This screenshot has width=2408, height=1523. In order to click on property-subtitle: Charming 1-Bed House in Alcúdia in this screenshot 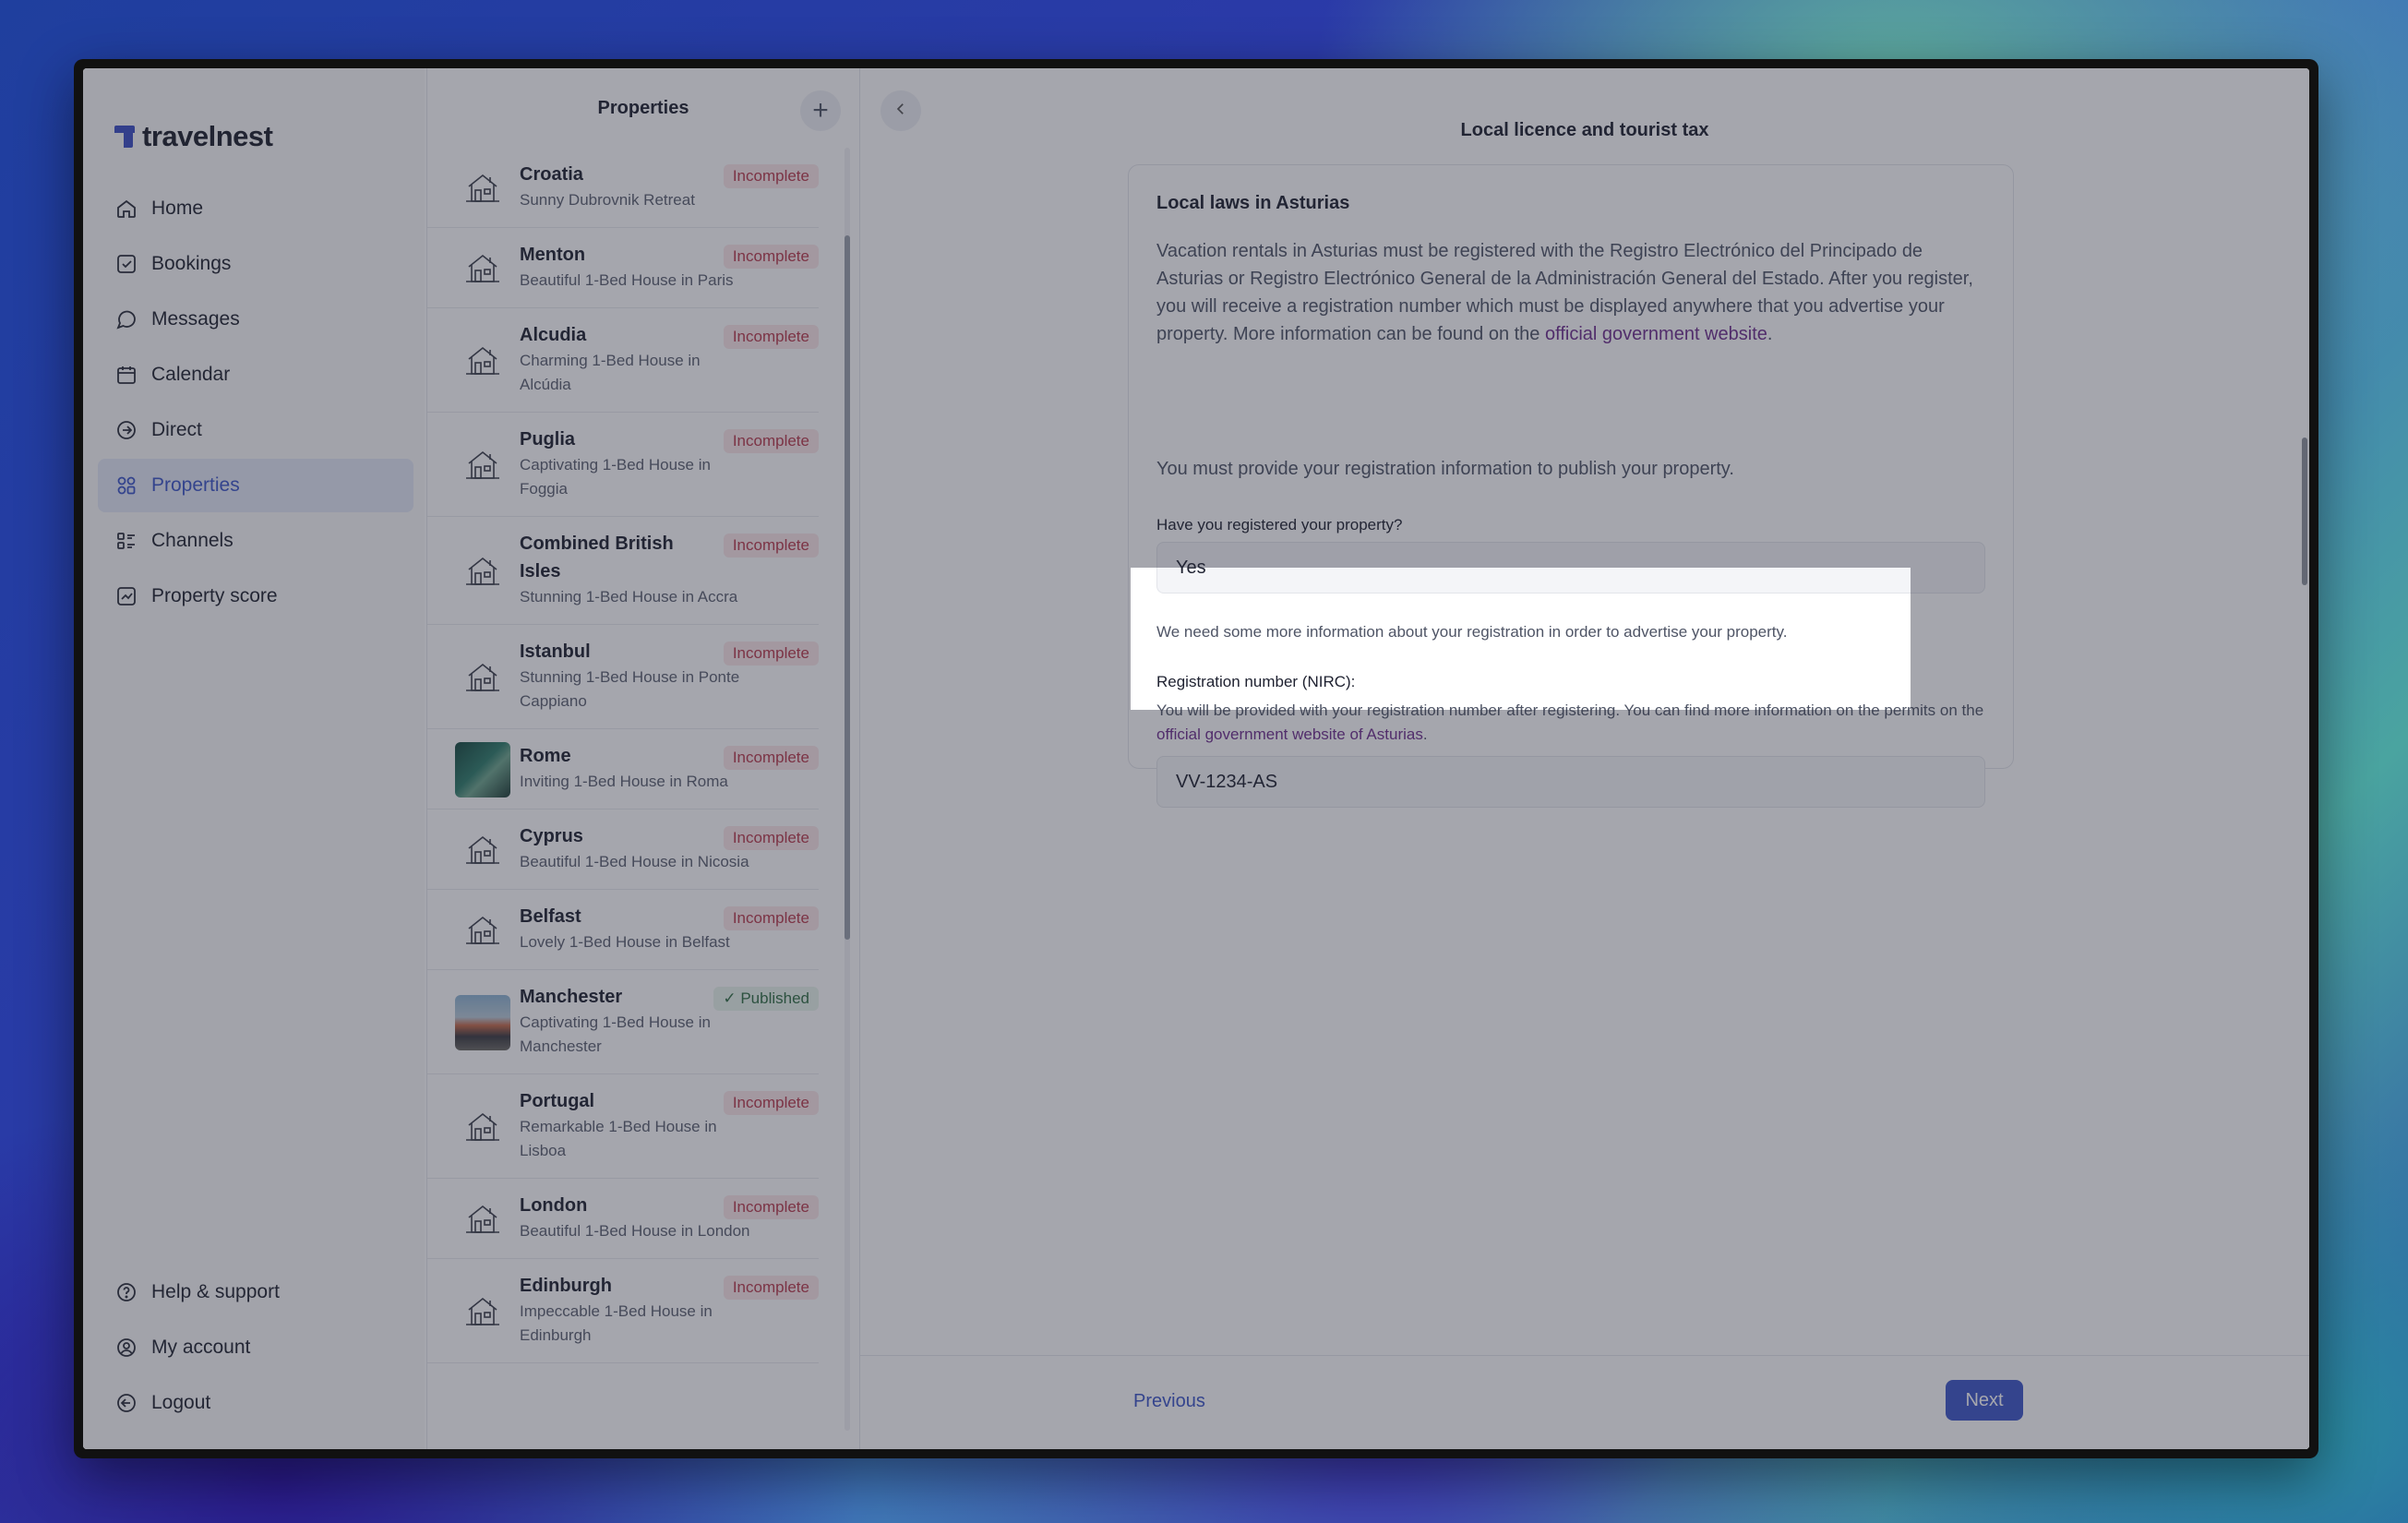, I will do `click(610, 372)`.